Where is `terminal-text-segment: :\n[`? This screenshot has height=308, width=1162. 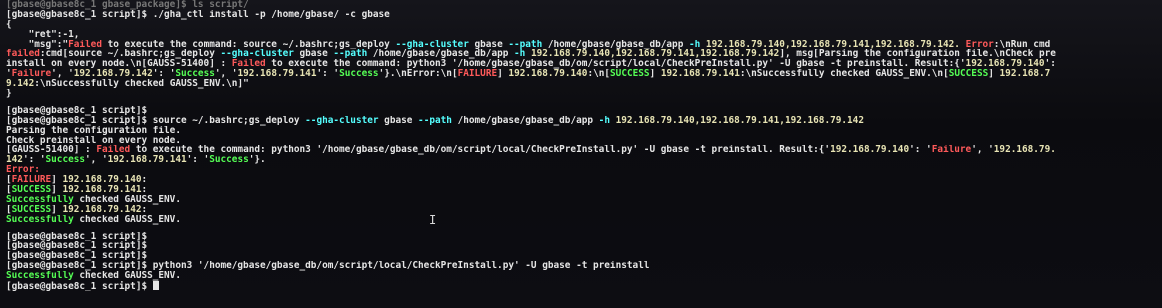 terminal-text-segment: :\n[ is located at coordinates (599, 74).